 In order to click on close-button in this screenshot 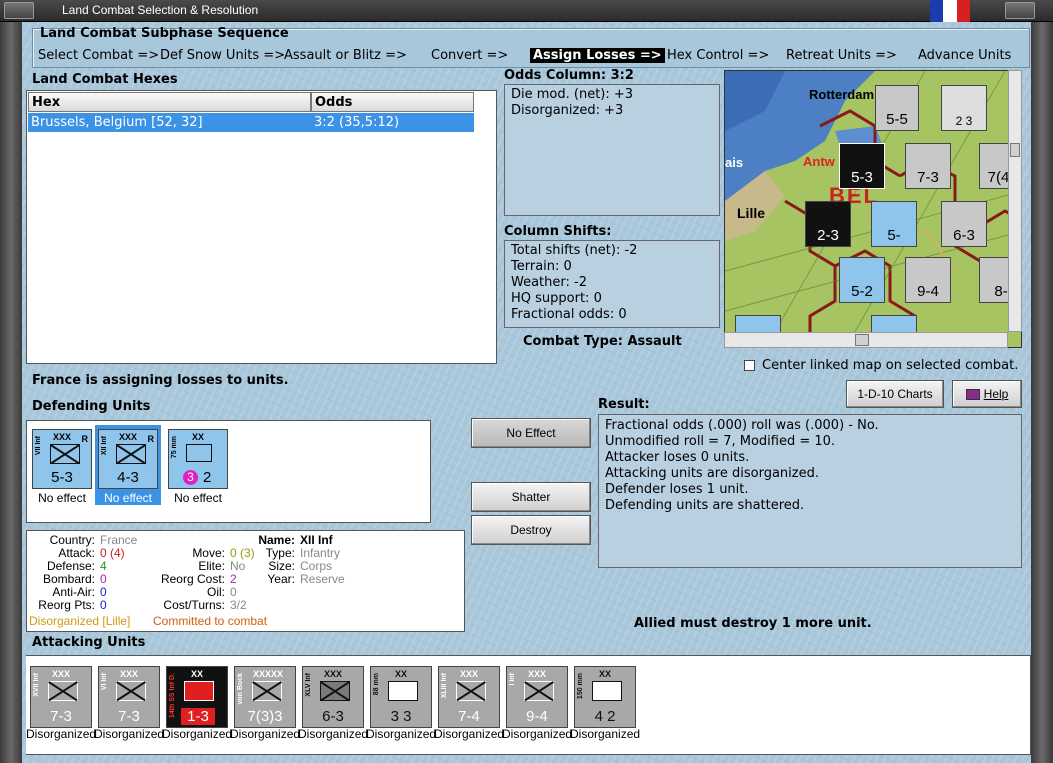, I will do `click(1020, 10)`.